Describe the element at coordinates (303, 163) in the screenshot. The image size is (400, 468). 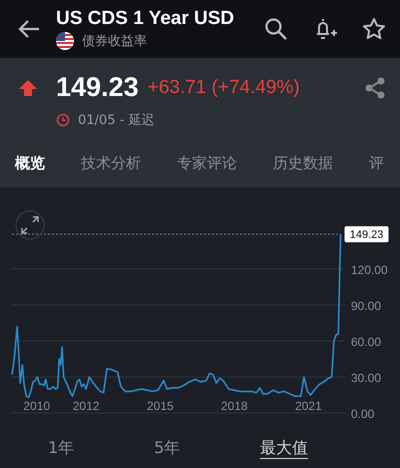
I see `tab: 历史数据` at that location.